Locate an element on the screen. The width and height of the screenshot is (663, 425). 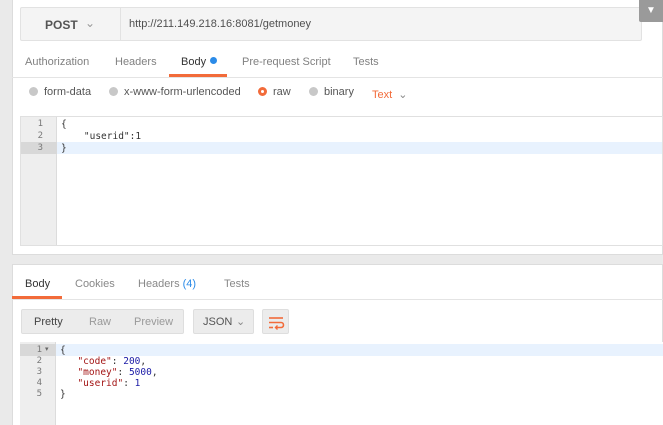
tab-headers: Headers is located at coordinates (136, 62).